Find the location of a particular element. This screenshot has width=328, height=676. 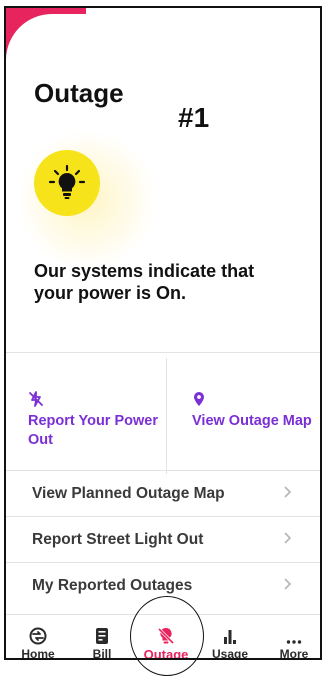

report-power-out-button: Report Your Power Out is located at coordinates (86, 431).